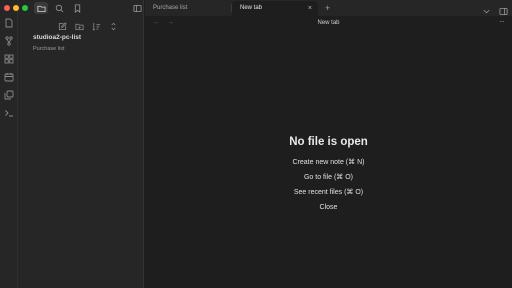  I want to click on minimize-window-button, so click(16, 8).